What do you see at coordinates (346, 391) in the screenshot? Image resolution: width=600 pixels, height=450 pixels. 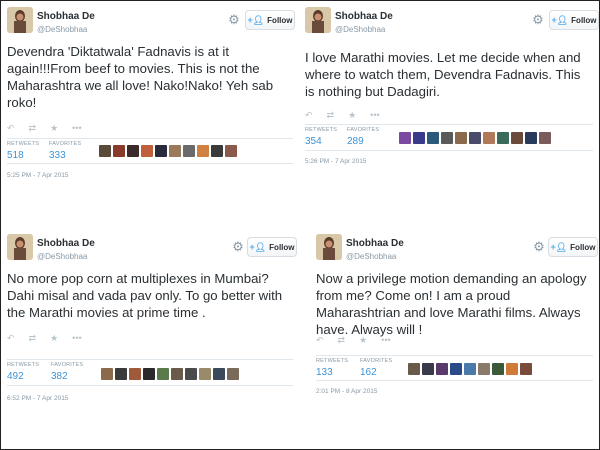 I see `tweet-timestamp: 2:01 PM - 8 Apr 2015` at bounding box center [346, 391].